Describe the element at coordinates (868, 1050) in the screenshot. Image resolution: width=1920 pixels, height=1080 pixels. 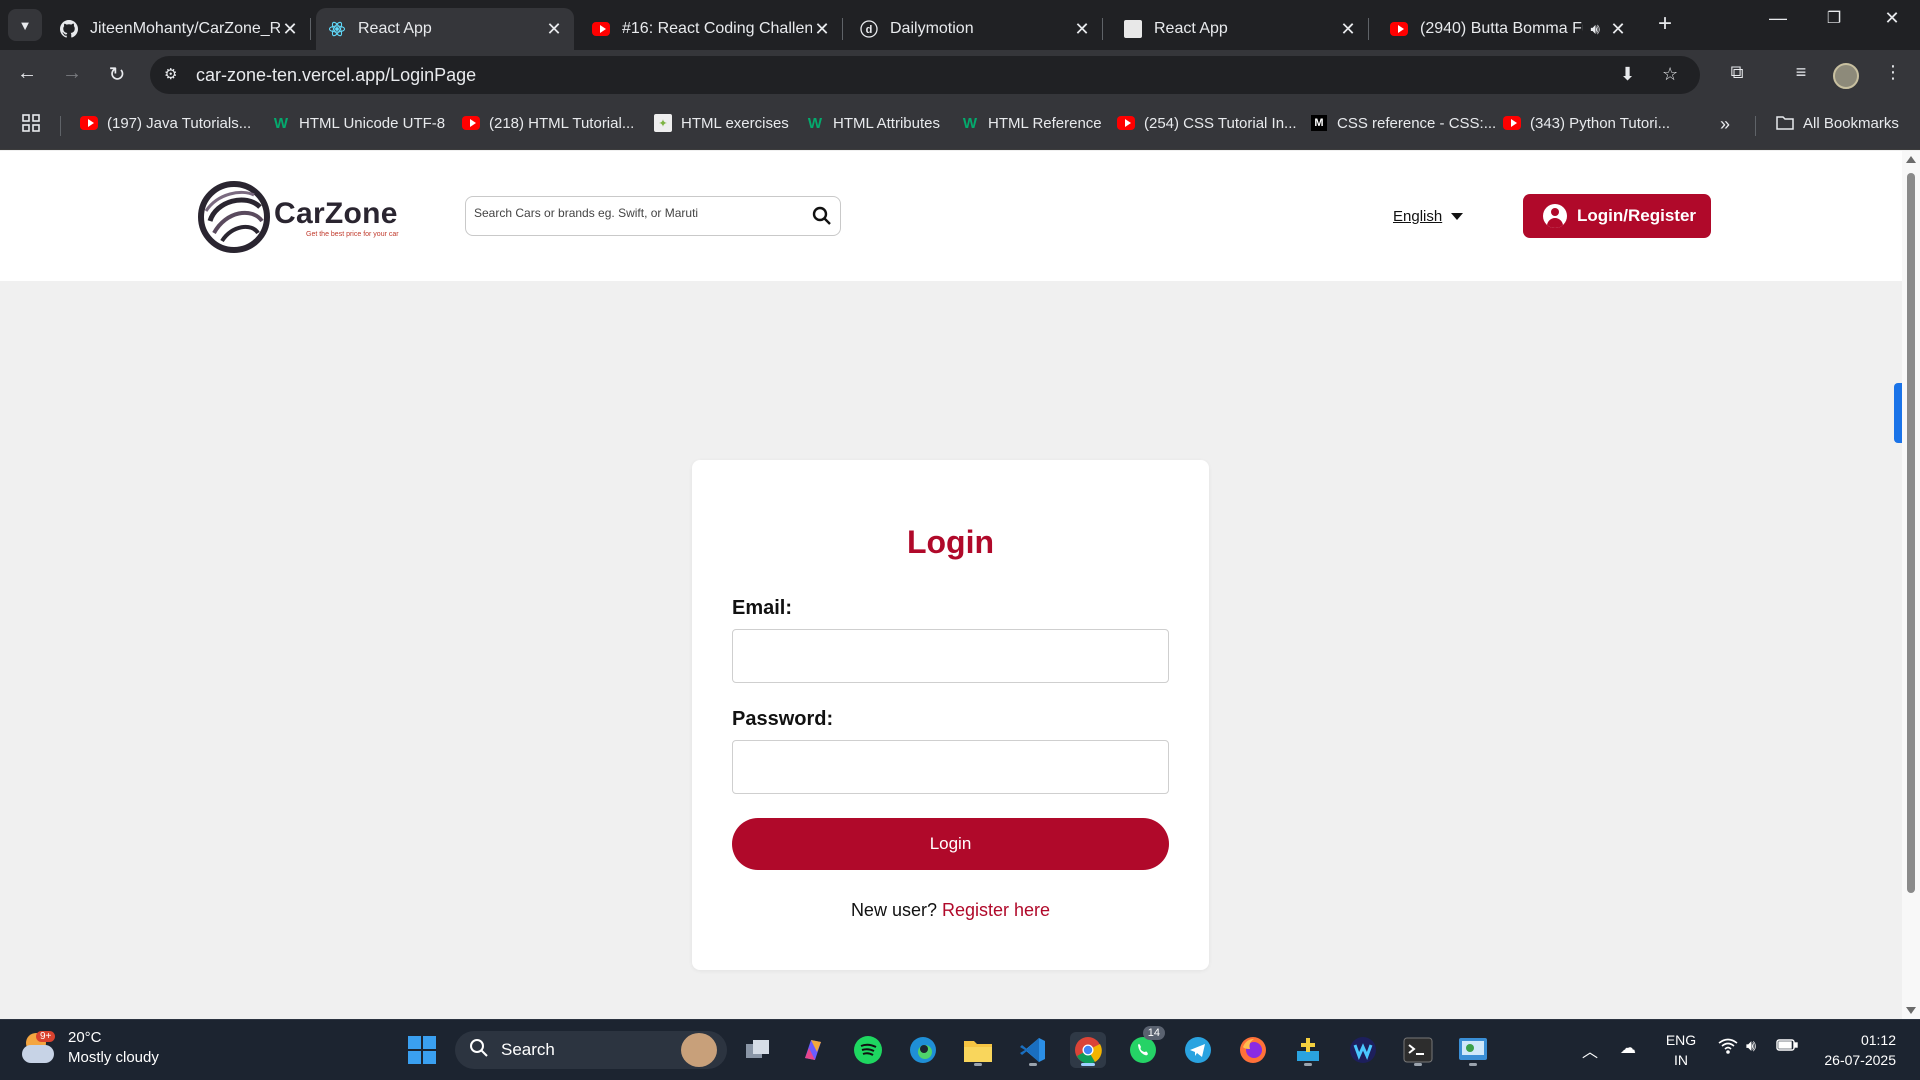
I see `spotify-icon` at that location.